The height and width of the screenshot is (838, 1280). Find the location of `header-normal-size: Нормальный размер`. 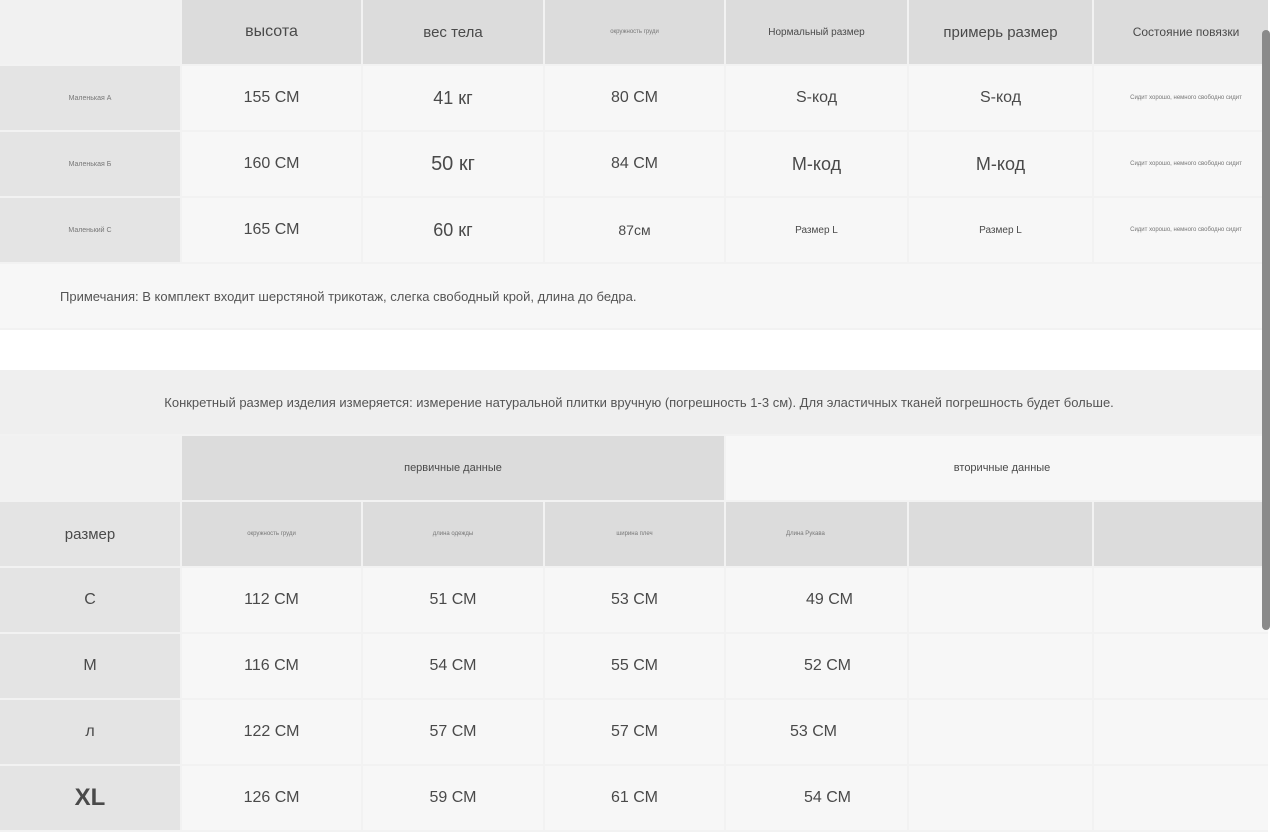

header-normal-size: Нормальный размер is located at coordinates (817, 33).